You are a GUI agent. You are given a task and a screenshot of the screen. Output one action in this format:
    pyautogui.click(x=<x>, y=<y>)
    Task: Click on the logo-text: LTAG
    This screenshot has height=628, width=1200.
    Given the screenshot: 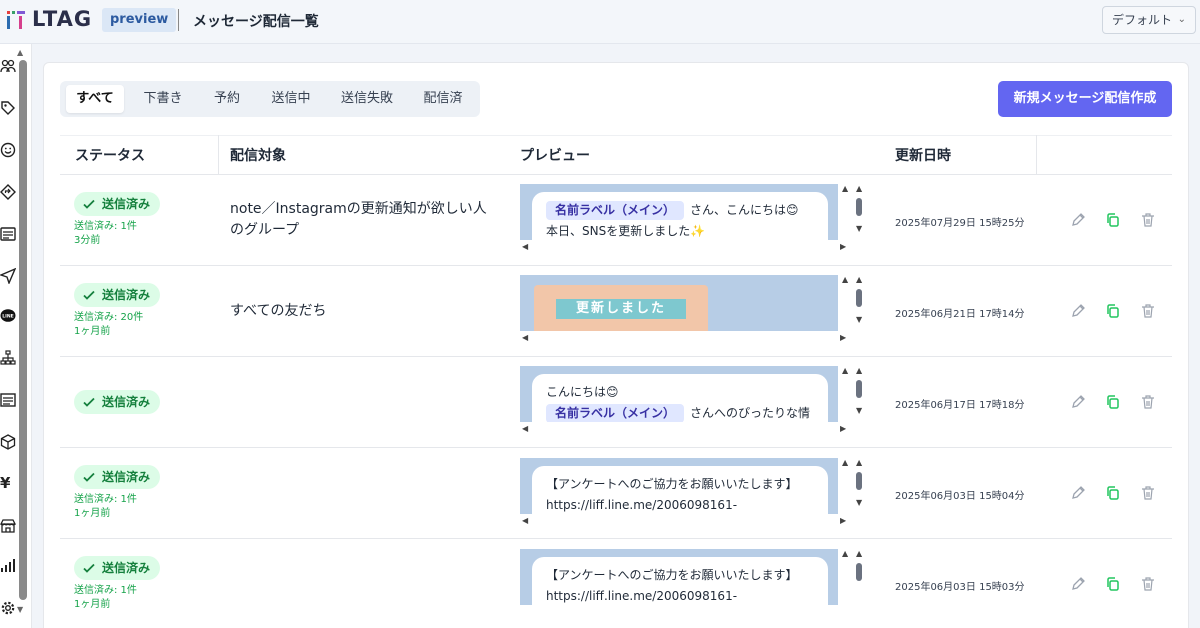 What is the action you would take?
    pyautogui.click(x=62, y=19)
    